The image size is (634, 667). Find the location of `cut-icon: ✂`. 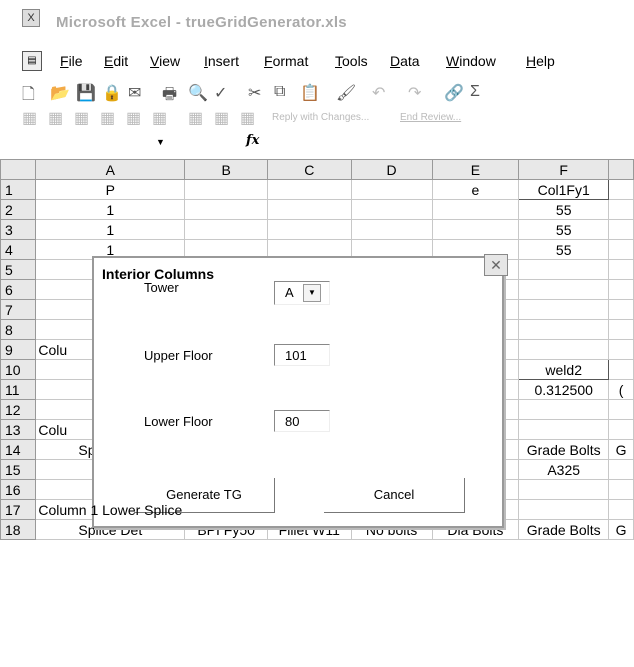

cut-icon: ✂ is located at coordinates (254, 93).